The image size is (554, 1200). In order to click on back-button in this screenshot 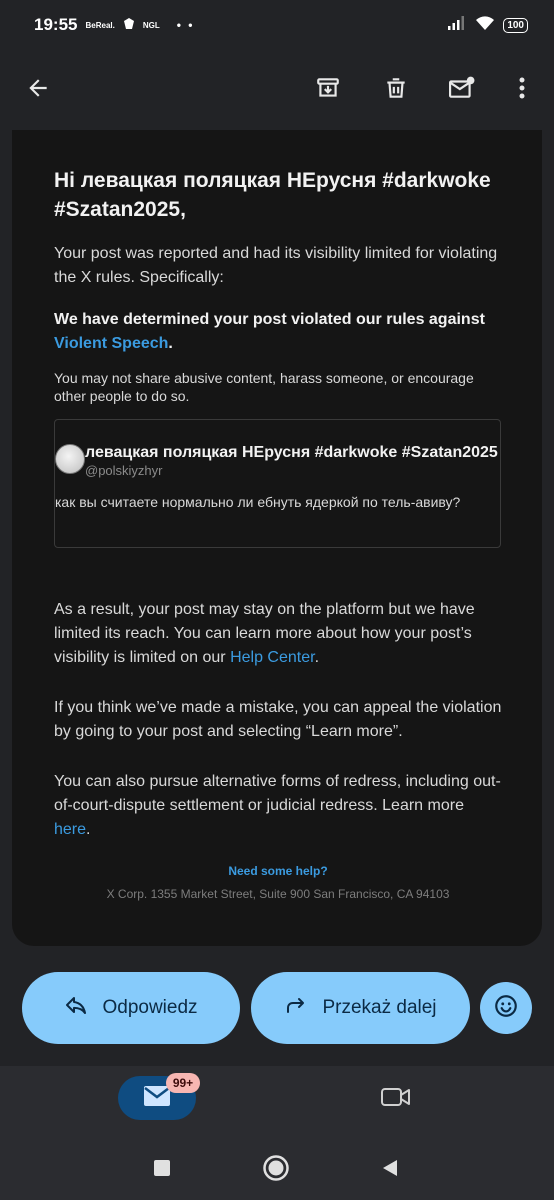, I will do `click(390, 1168)`.